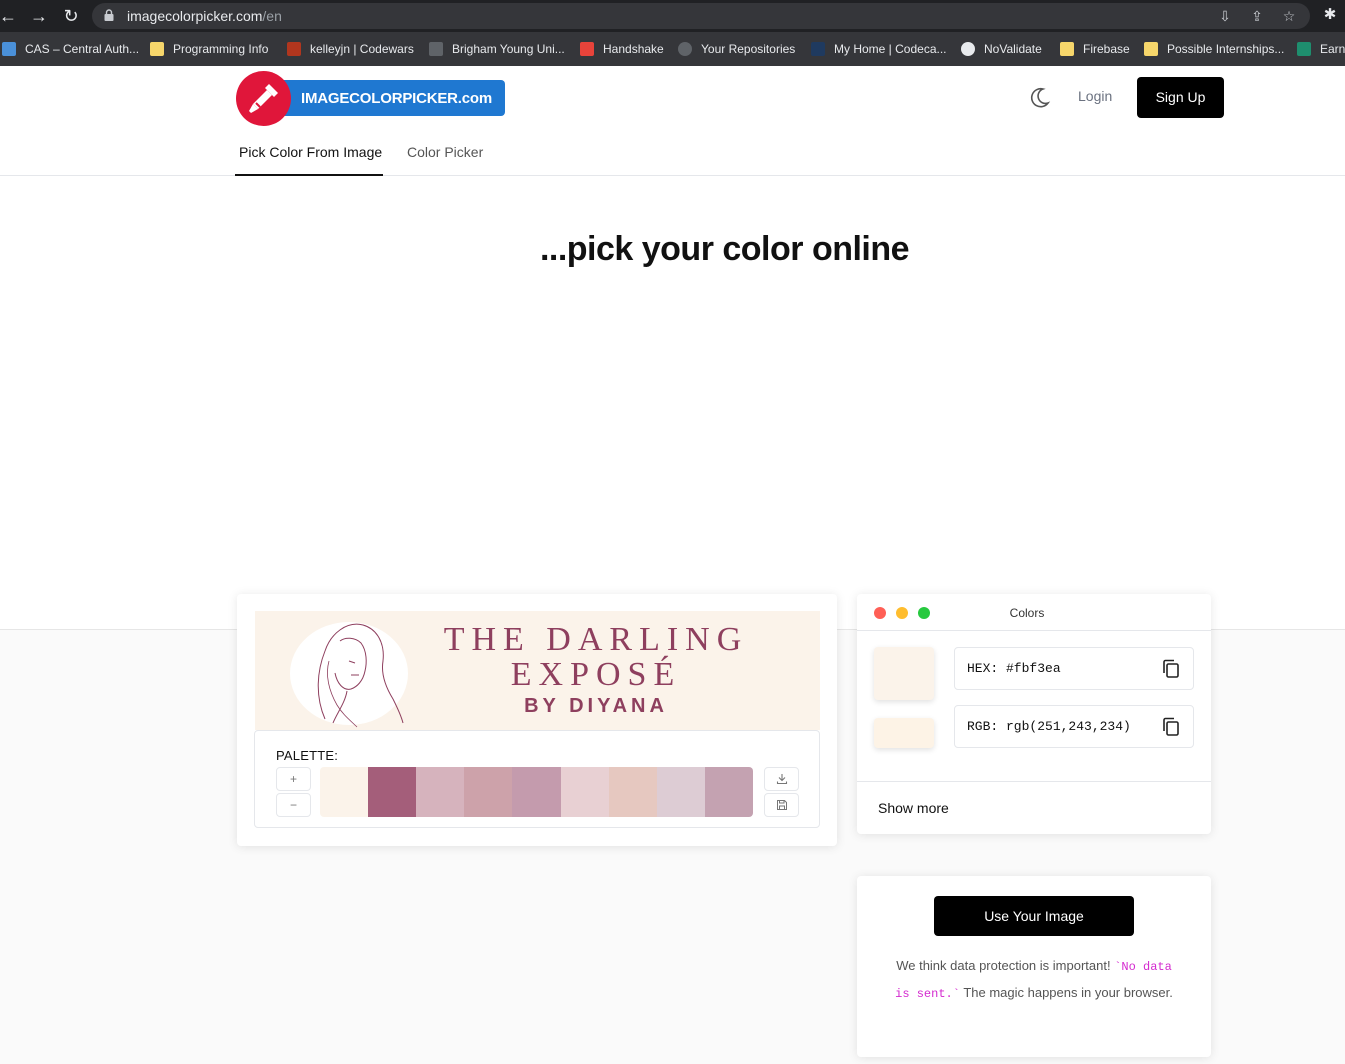 This screenshot has height=1064, width=1345. Describe the element at coordinates (1095, 96) in the screenshot. I see `login-link: Login` at that location.